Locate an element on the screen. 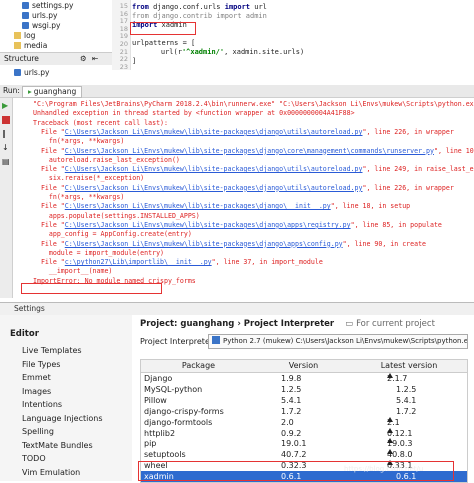 This screenshot has width=474, height=483. settings-nav-item: Emmet is located at coordinates (36, 377).